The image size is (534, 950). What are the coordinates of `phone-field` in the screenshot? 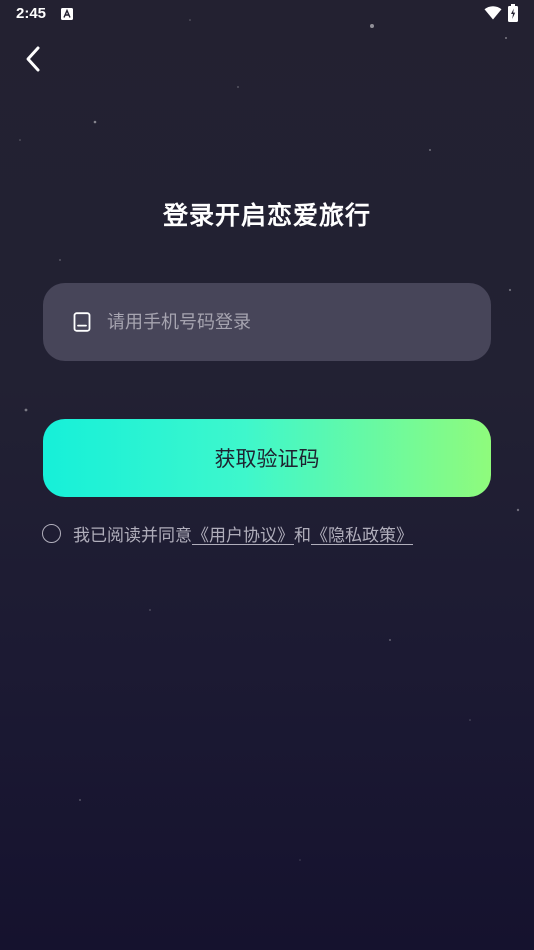 It's located at (267, 322).